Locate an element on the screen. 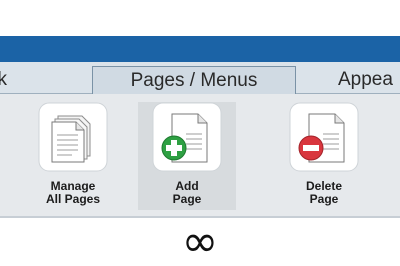 Image resolution: width=400 pixels, height=266 pixels. delete-page-button: Delete Page is located at coordinates (324, 156).